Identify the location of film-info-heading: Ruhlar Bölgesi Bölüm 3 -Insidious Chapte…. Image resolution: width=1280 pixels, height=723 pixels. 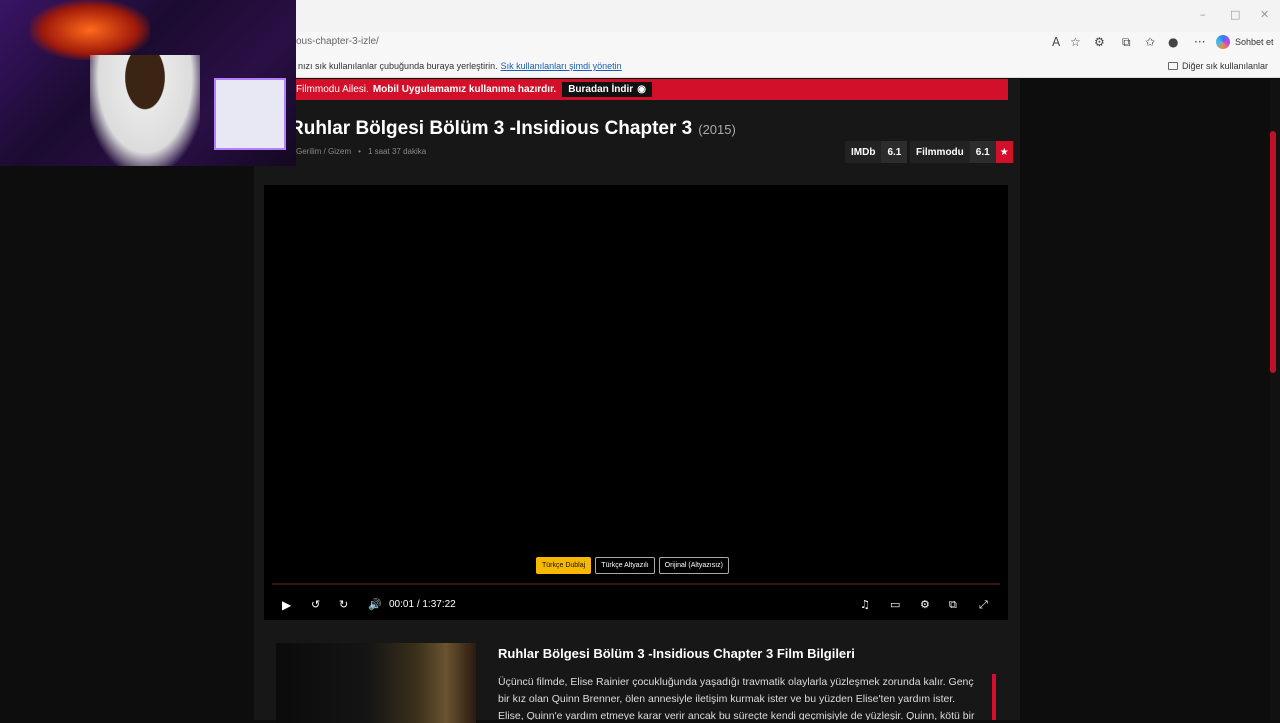
(676, 653).